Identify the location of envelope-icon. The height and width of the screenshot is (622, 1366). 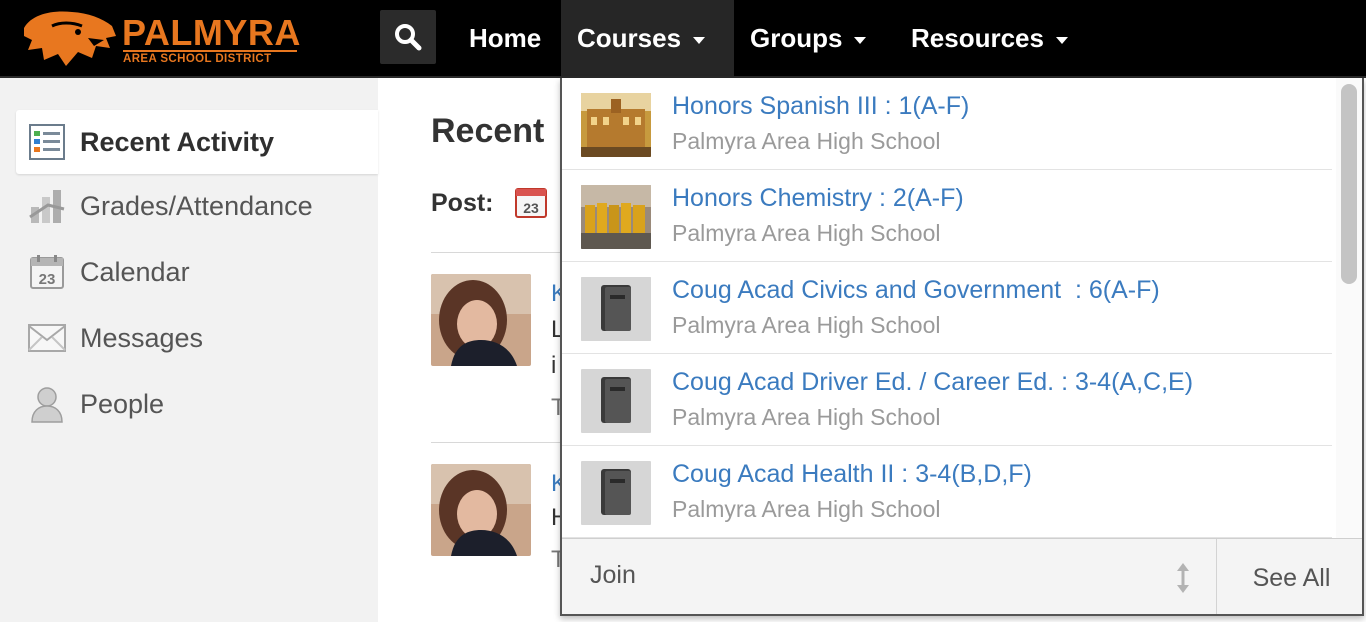
(47, 338).